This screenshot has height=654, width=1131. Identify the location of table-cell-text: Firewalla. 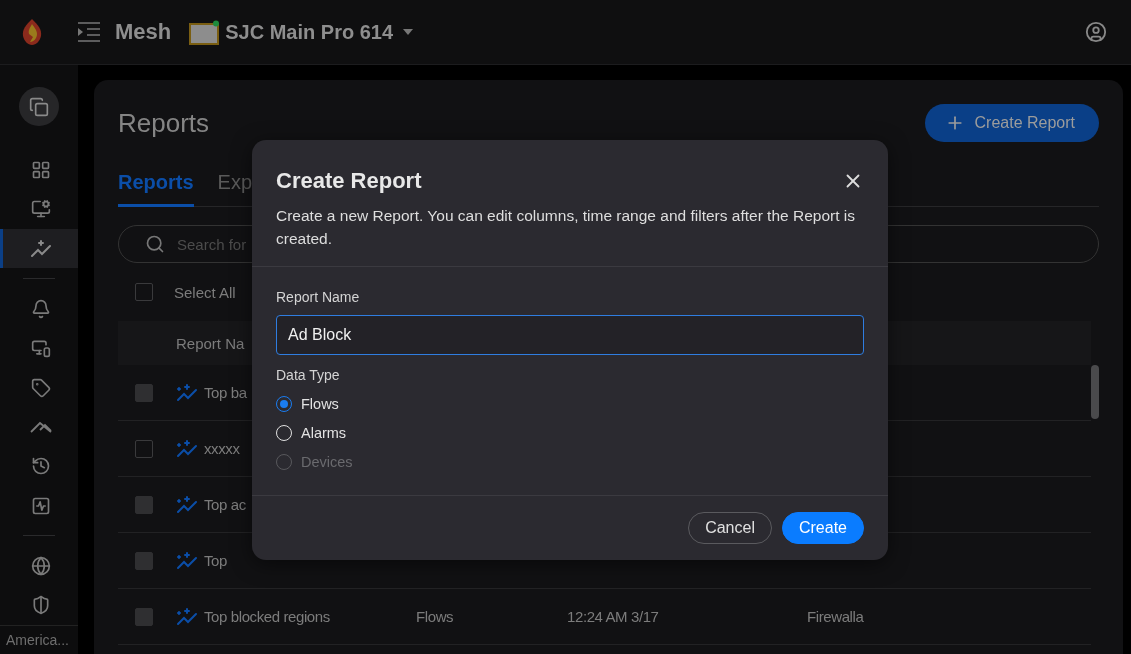
(836, 616).